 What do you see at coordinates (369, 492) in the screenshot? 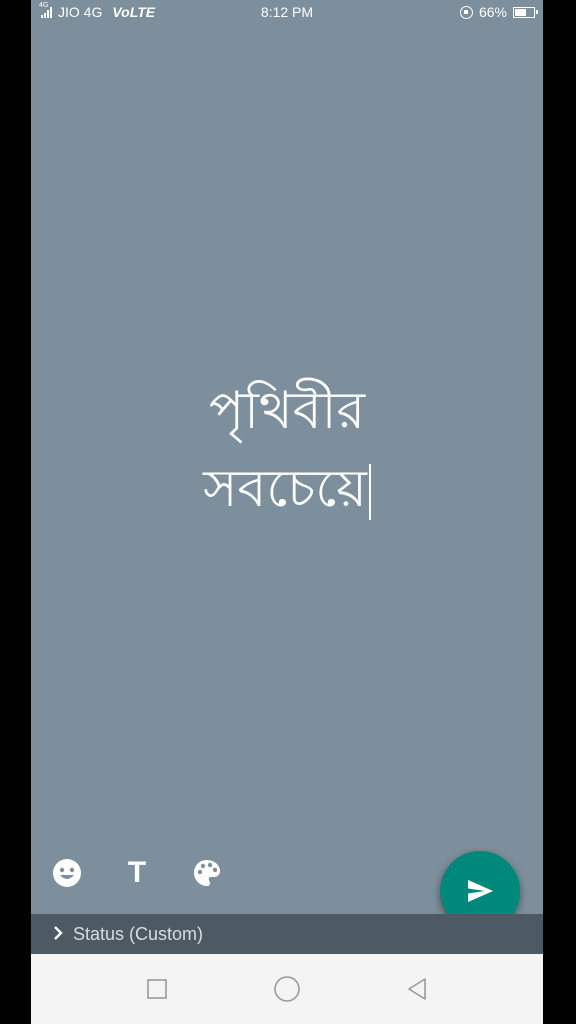
I see `text-cursor` at bounding box center [369, 492].